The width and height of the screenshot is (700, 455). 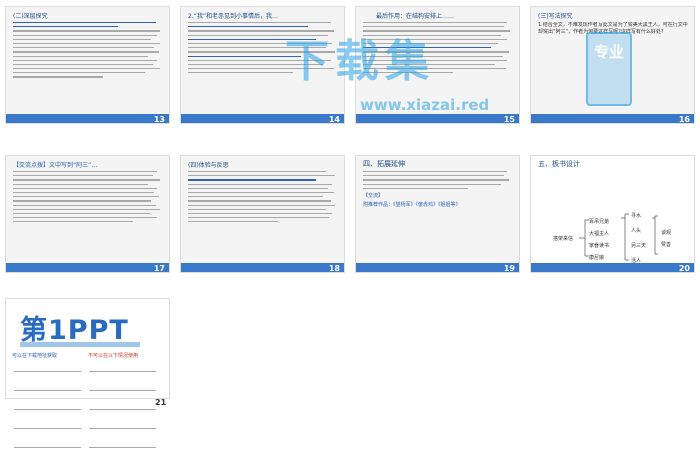 I want to click on slide-number: 16, so click(x=684, y=119).